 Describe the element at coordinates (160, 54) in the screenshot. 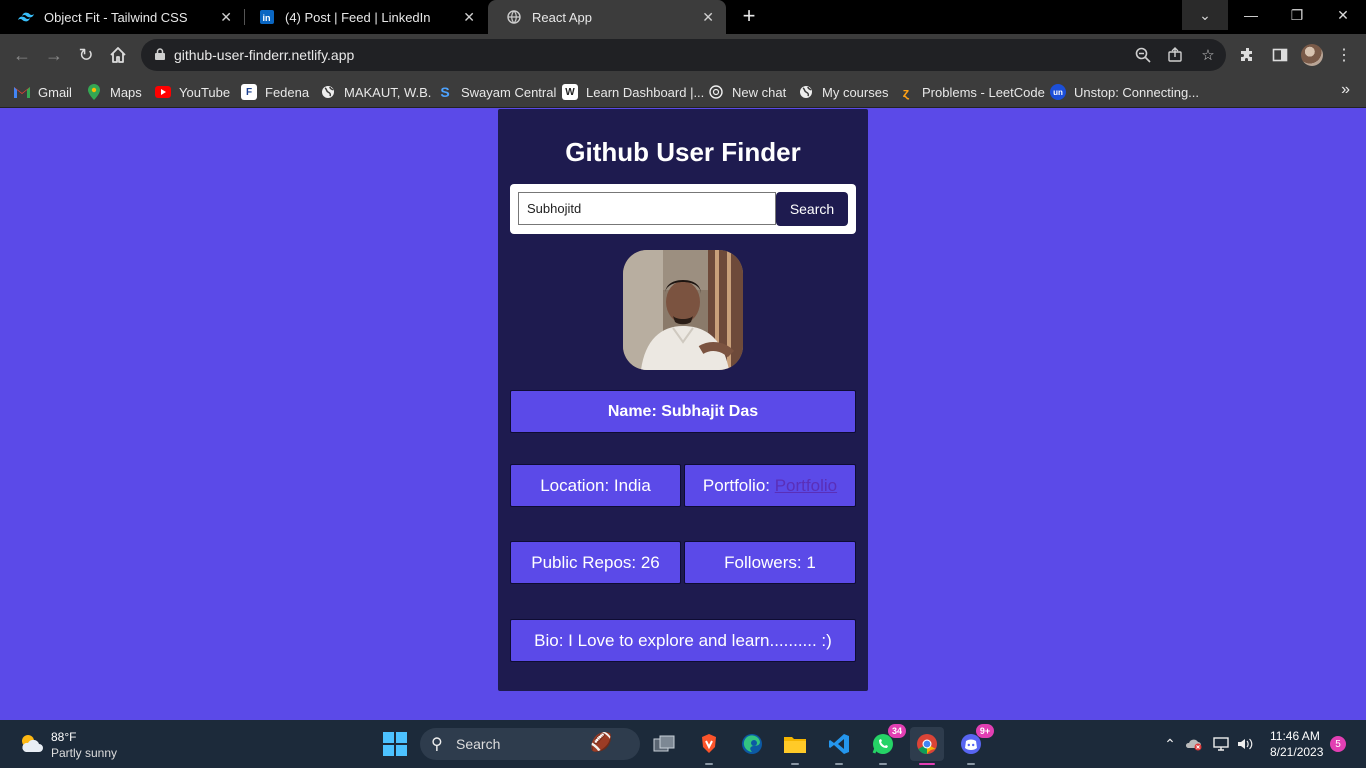

I see `lock-icon` at that location.